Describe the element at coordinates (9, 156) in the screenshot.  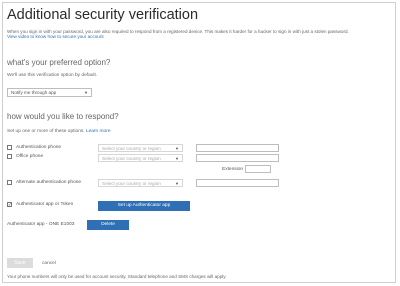
I see `office-phone-checkbox` at that location.